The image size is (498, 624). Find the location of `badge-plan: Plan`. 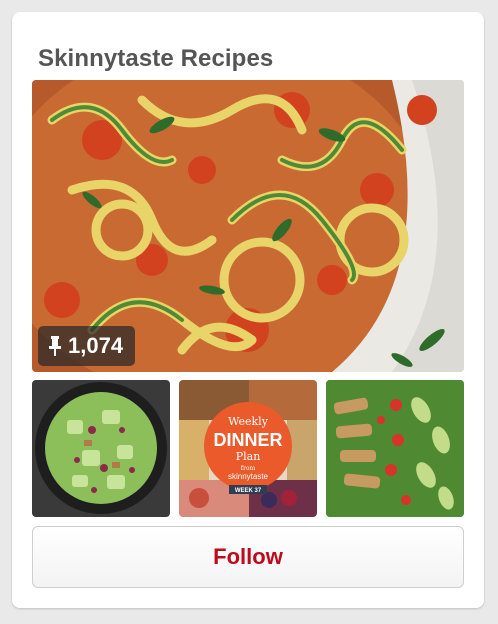

badge-plan: Plan is located at coordinates (248, 456).